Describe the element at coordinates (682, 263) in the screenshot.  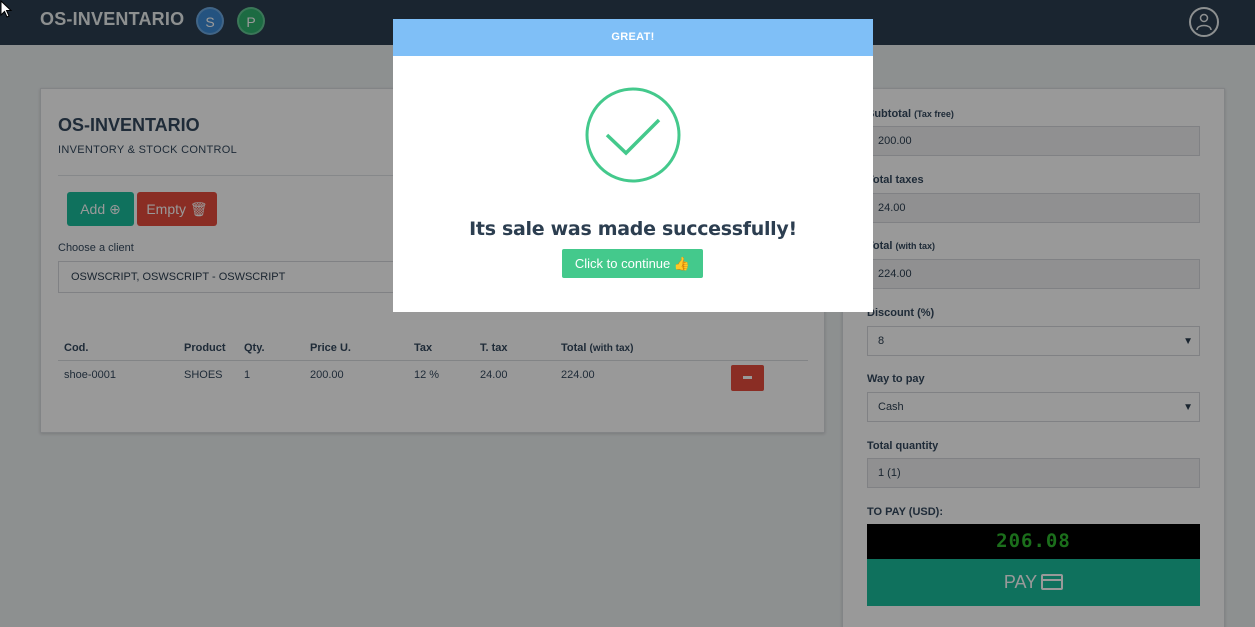
I see `thumbs-up-icon: 👍` at that location.